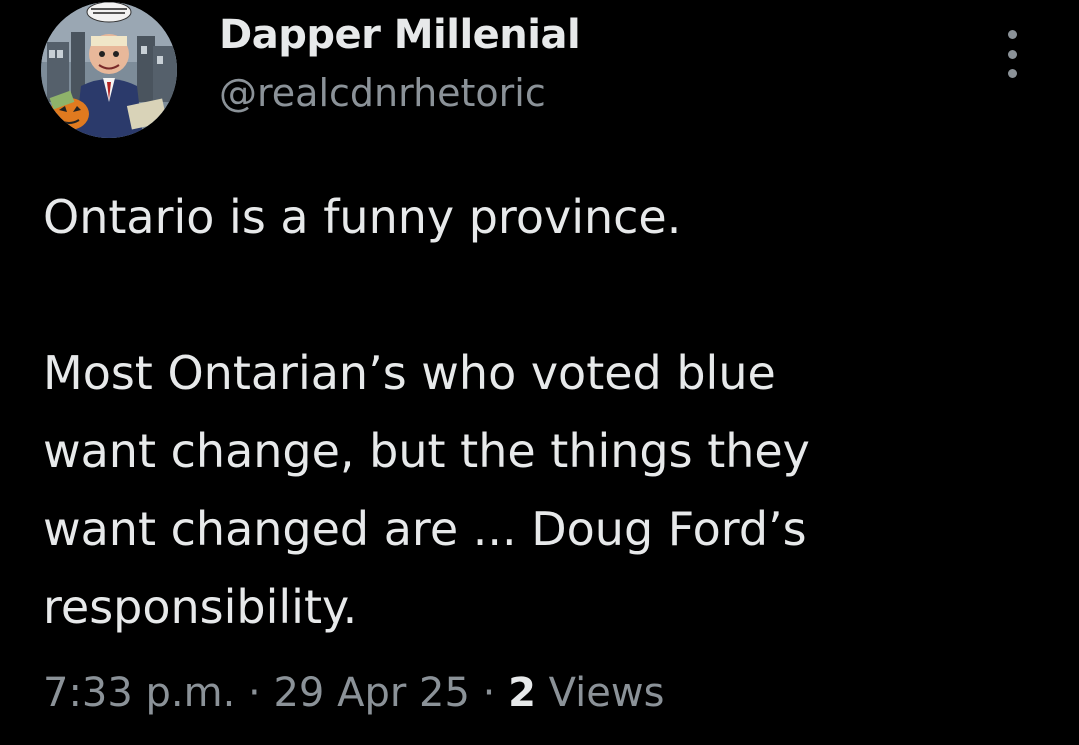 This screenshot has width=1079, height=745. What do you see at coordinates (371, 693) in the screenshot?
I see `tweet-date: 29 Apr 25` at bounding box center [371, 693].